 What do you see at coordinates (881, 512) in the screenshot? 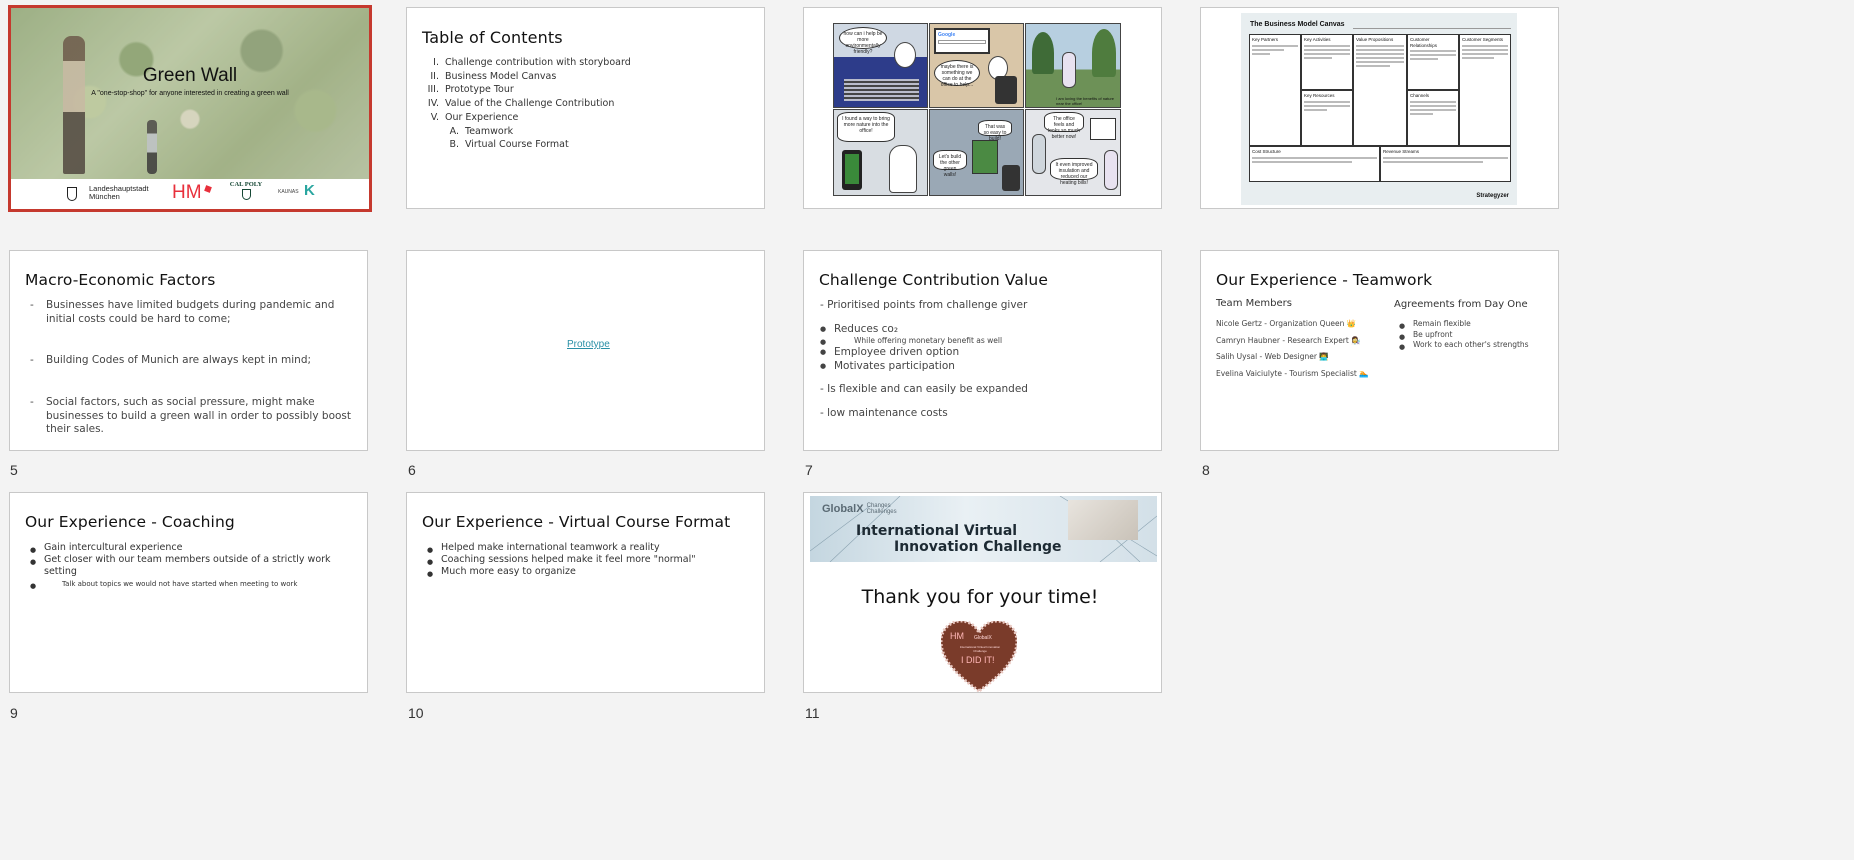
I see `globalx-tag-challenges: Challenges` at bounding box center [881, 512].